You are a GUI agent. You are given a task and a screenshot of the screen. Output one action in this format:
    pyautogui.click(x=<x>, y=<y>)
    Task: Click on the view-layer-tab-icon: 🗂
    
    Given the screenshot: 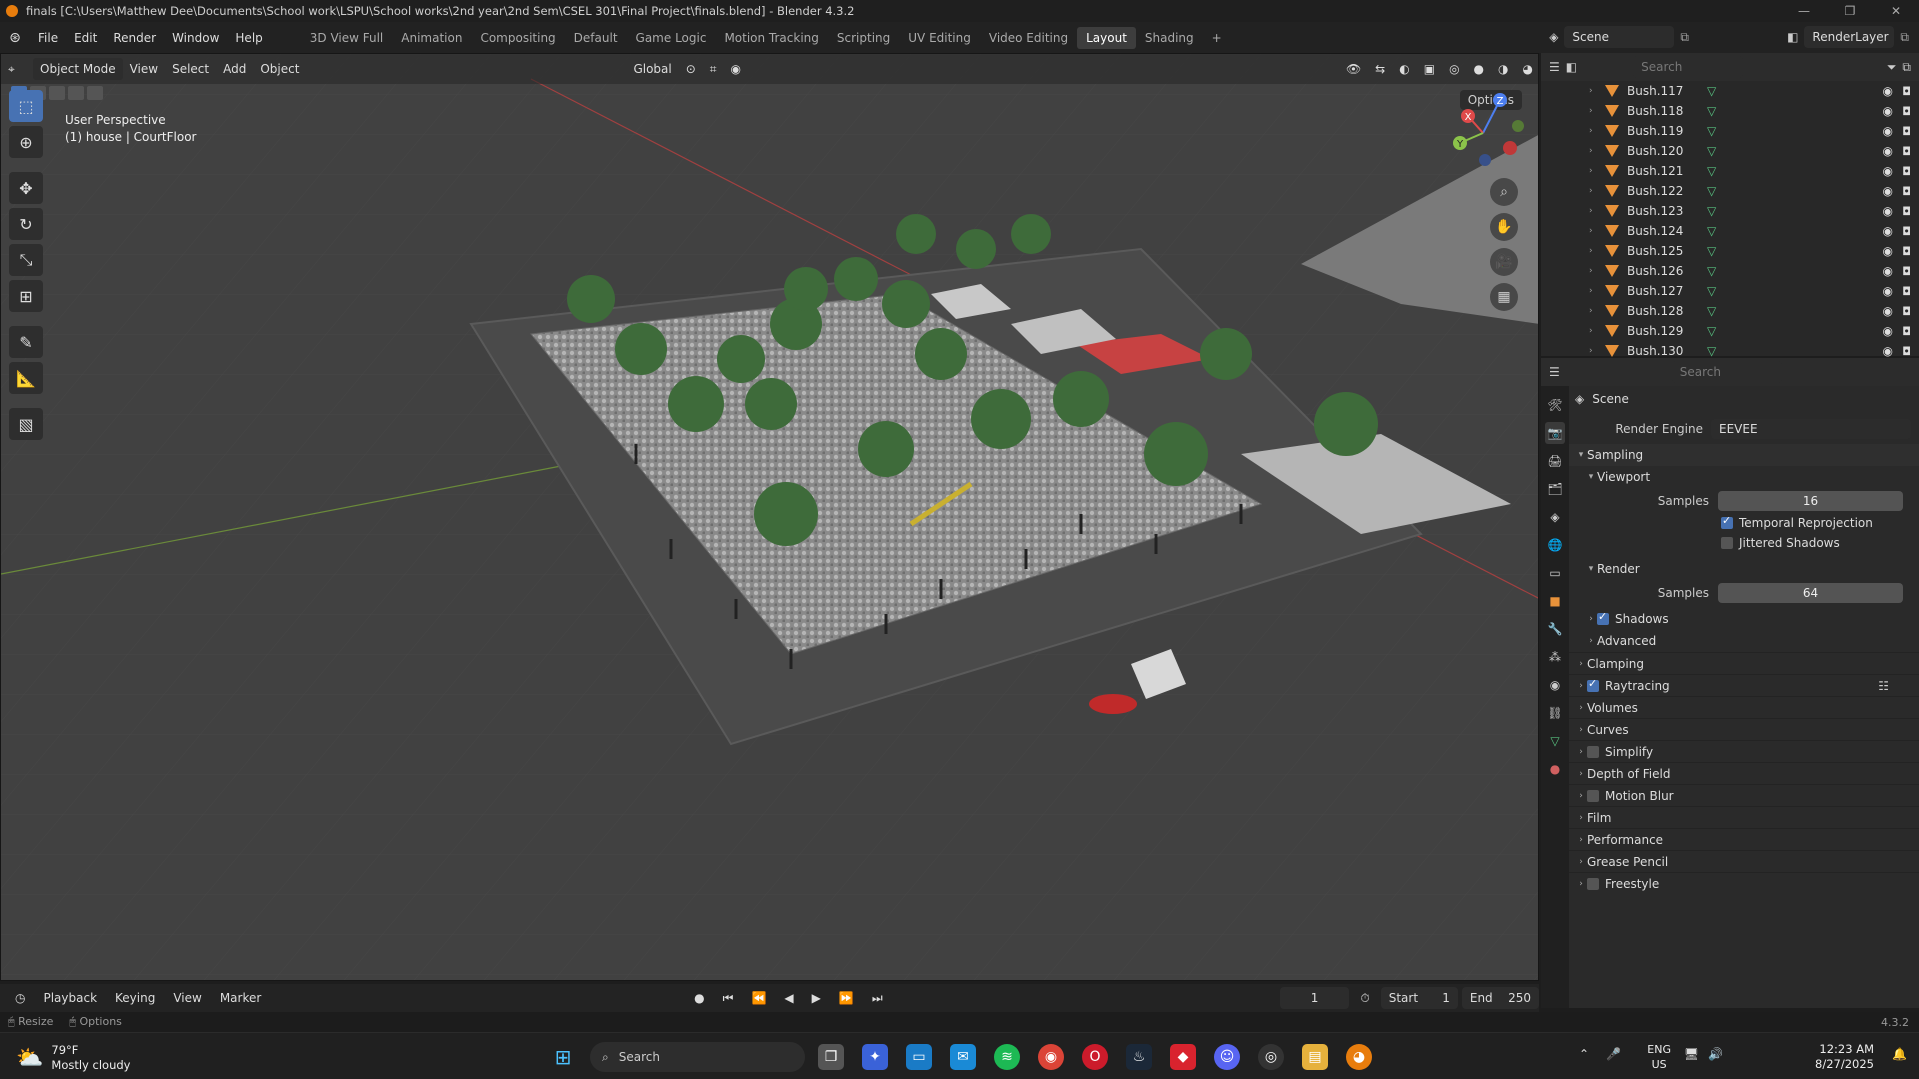 What is the action you would take?
    pyautogui.click(x=1555, y=489)
    